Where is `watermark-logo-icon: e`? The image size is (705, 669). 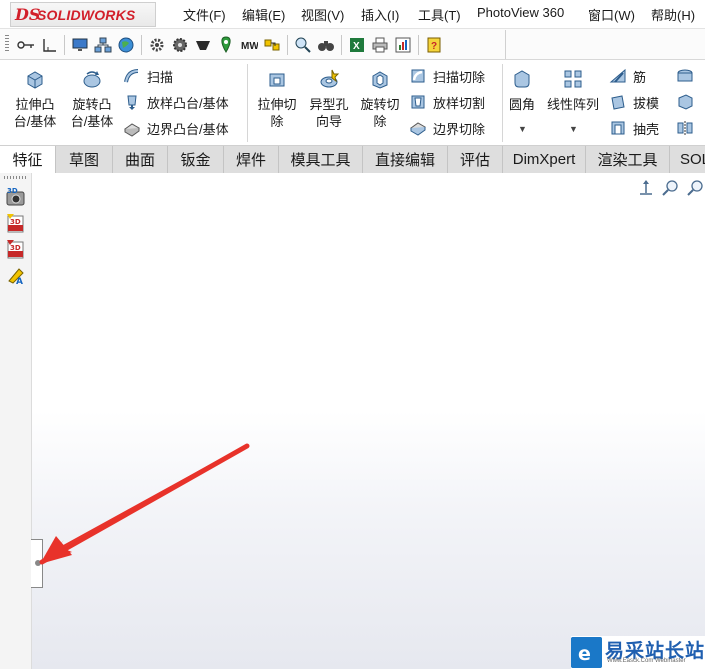
watermark-logo-icon: e is located at coordinates (586, 652).